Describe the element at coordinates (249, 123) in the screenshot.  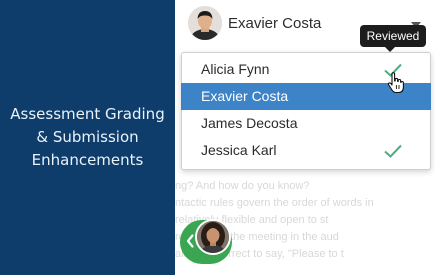
I see `dropdown-item-label: James Decosta` at that location.